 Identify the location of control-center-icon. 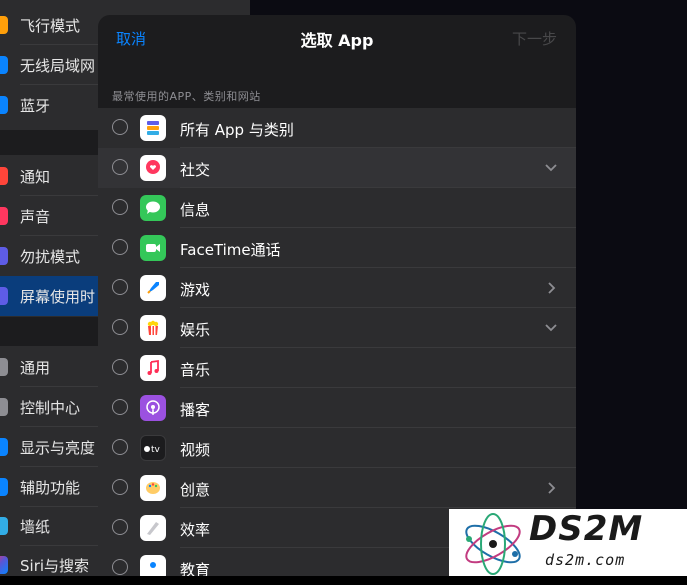
(4, 407).